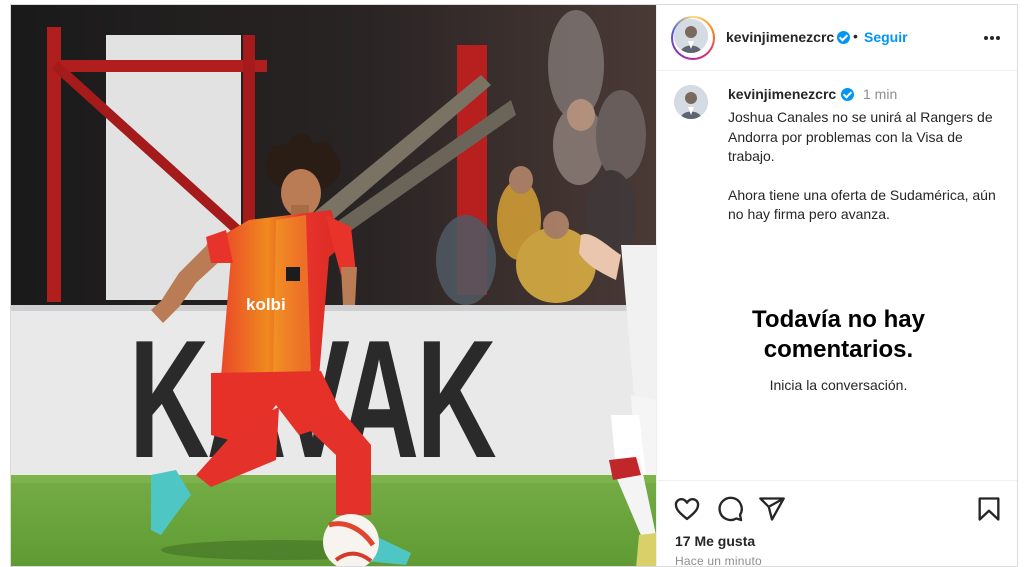 This screenshot has width=1024, height=567. What do you see at coordinates (687, 509) in the screenshot?
I see `heart-icon` at bounding box center [687, 509].